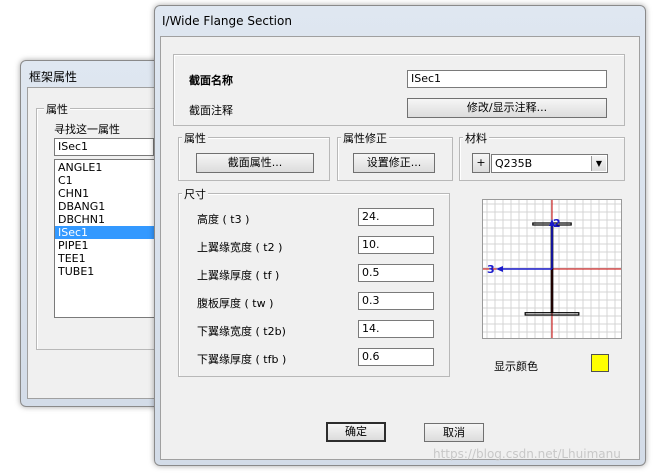 This screenshot has height=473, width=661. Describe the element at coordinates (396, 329) in the screenshot. I see `dimension-input: 14.` at that location.